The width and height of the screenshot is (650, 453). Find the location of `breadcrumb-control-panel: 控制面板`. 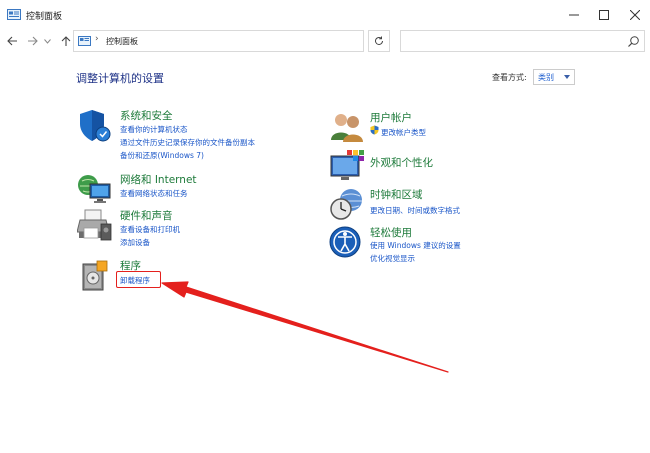

breadcrumb-control-panel: 控制面板 is located at coordinates (122, 41).